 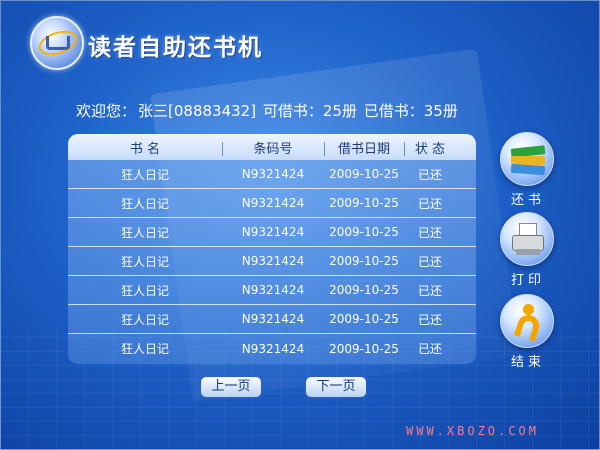 What do you see at coordinates (527, 321) in the screenshot?
I see `exit-figure-icon` at bounding box center [527, 321].